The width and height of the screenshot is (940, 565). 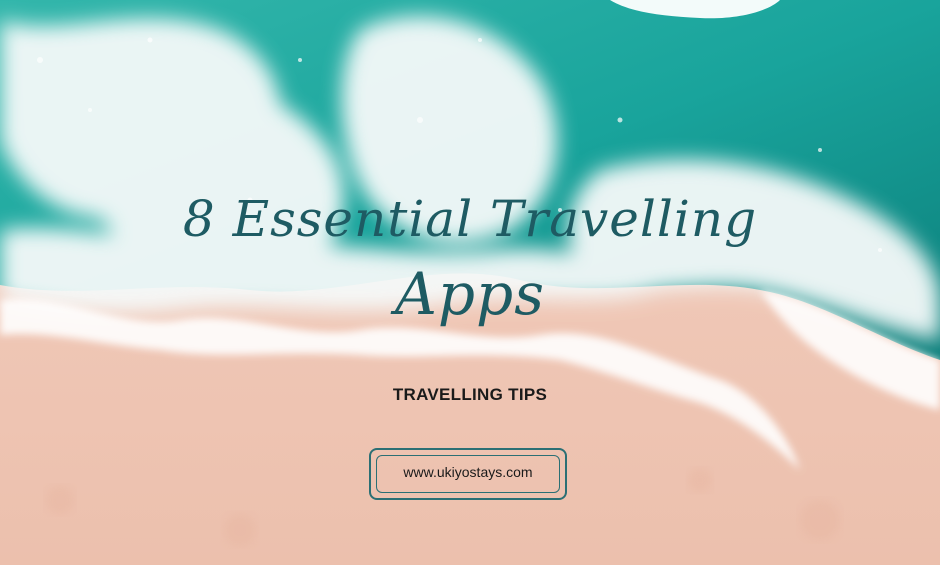 I want to click on website-url-badge: www.ukiyostays.com, so click(x=468, y=474).